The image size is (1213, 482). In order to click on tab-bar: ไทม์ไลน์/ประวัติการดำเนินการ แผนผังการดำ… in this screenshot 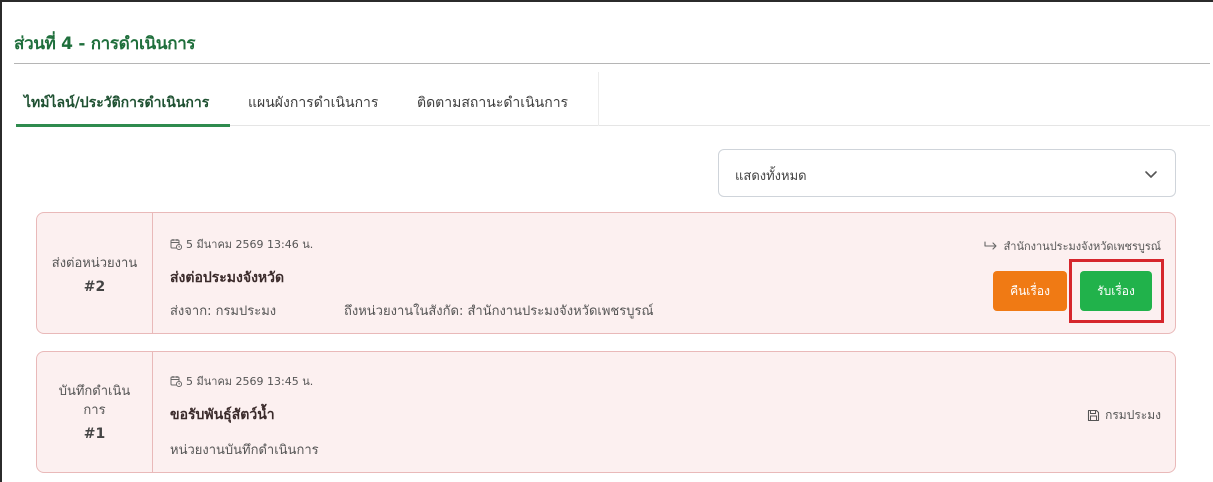, I will do `click(613, 95)`.